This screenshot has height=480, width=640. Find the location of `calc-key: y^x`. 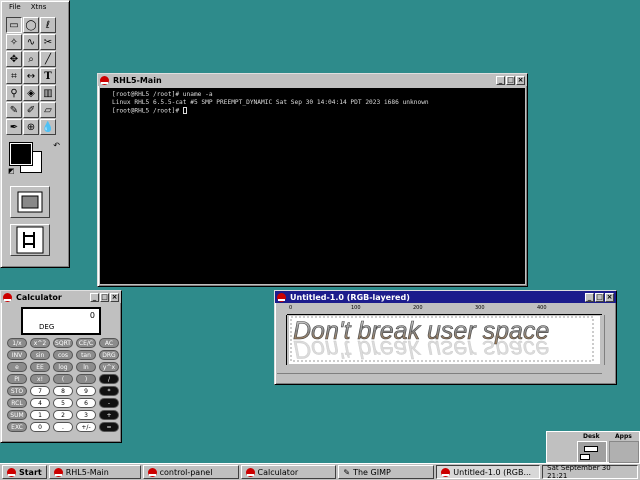

calc-key: y^x is located at coordinates (109, 367).